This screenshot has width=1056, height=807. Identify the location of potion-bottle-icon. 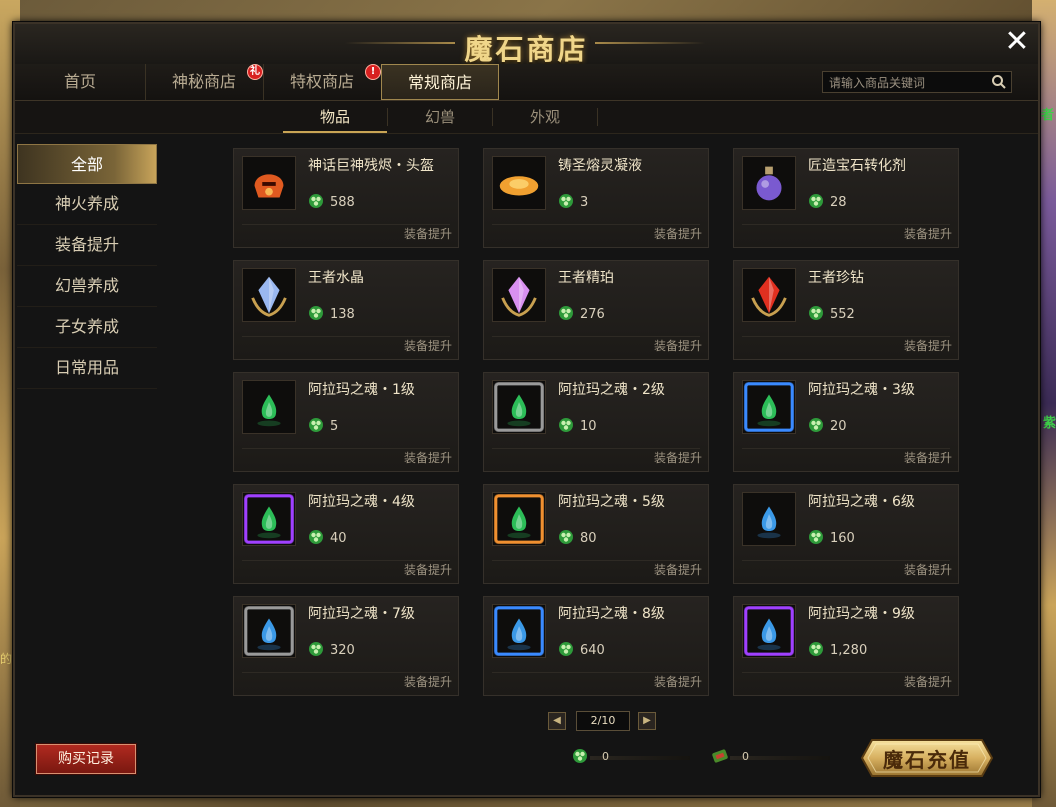
(769, 183).